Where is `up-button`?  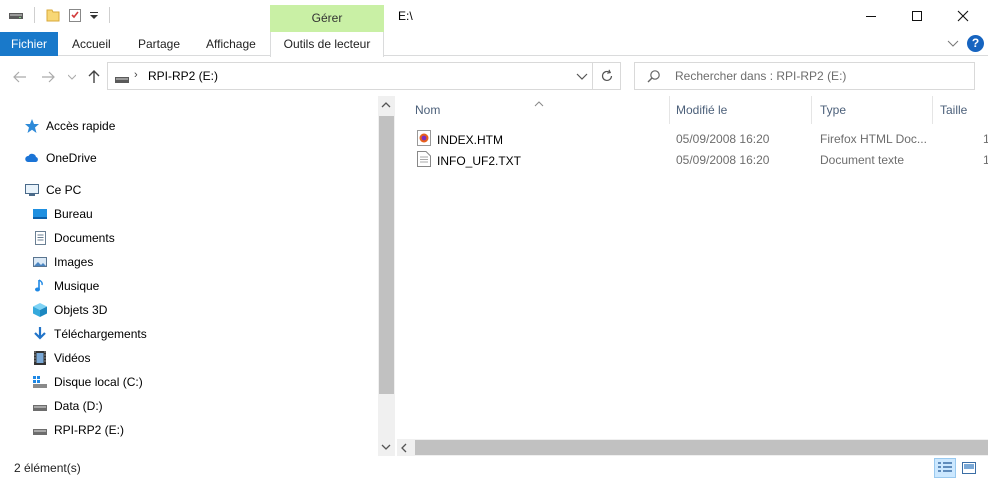
up-button is located at coordinates (94, 77).